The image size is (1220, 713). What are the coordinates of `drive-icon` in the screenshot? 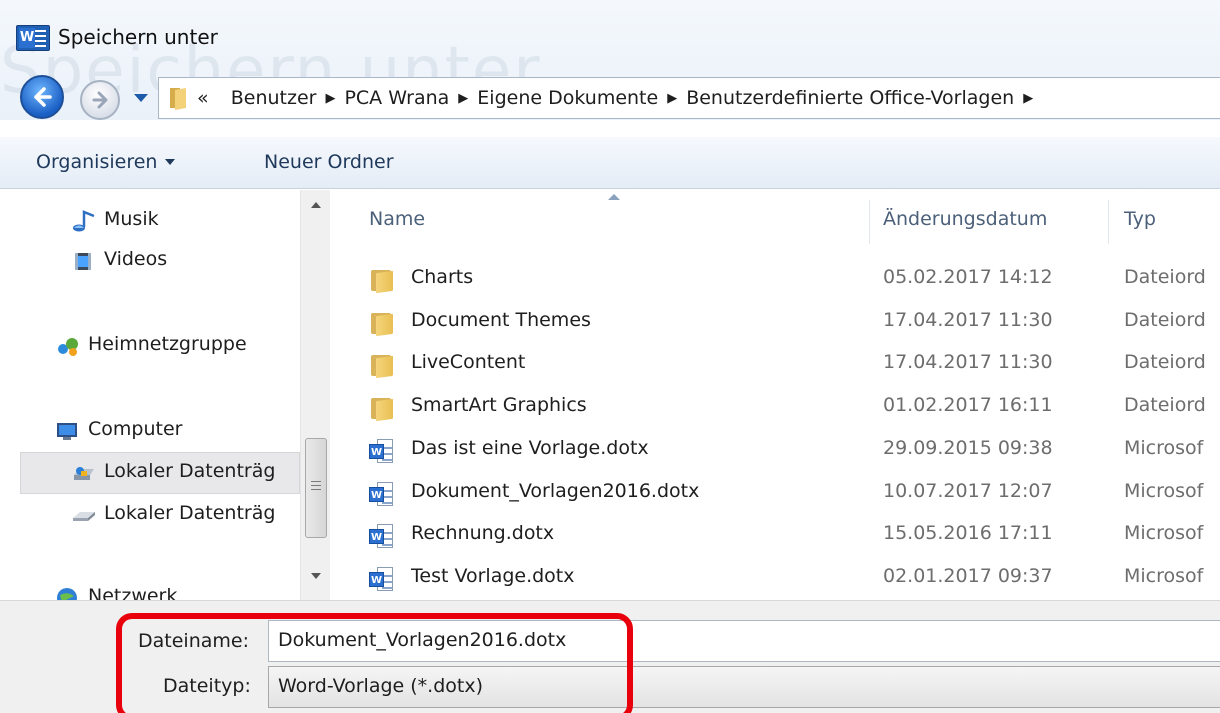 It's located at (84, 516).